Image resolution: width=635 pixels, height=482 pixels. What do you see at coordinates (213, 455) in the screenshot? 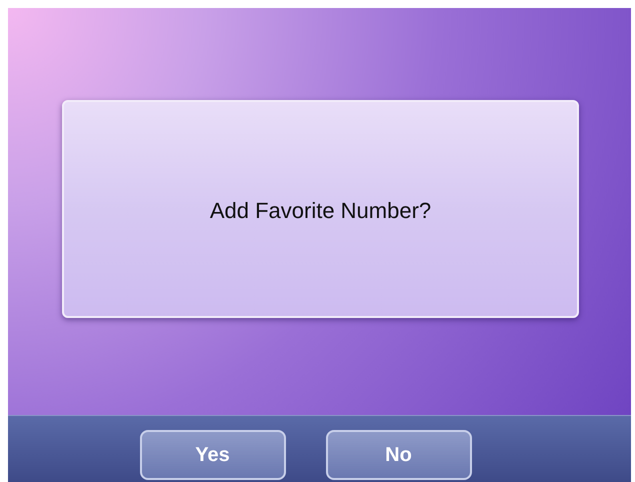
I see `dialog-button: Yes` at bounding box center [213, 455].